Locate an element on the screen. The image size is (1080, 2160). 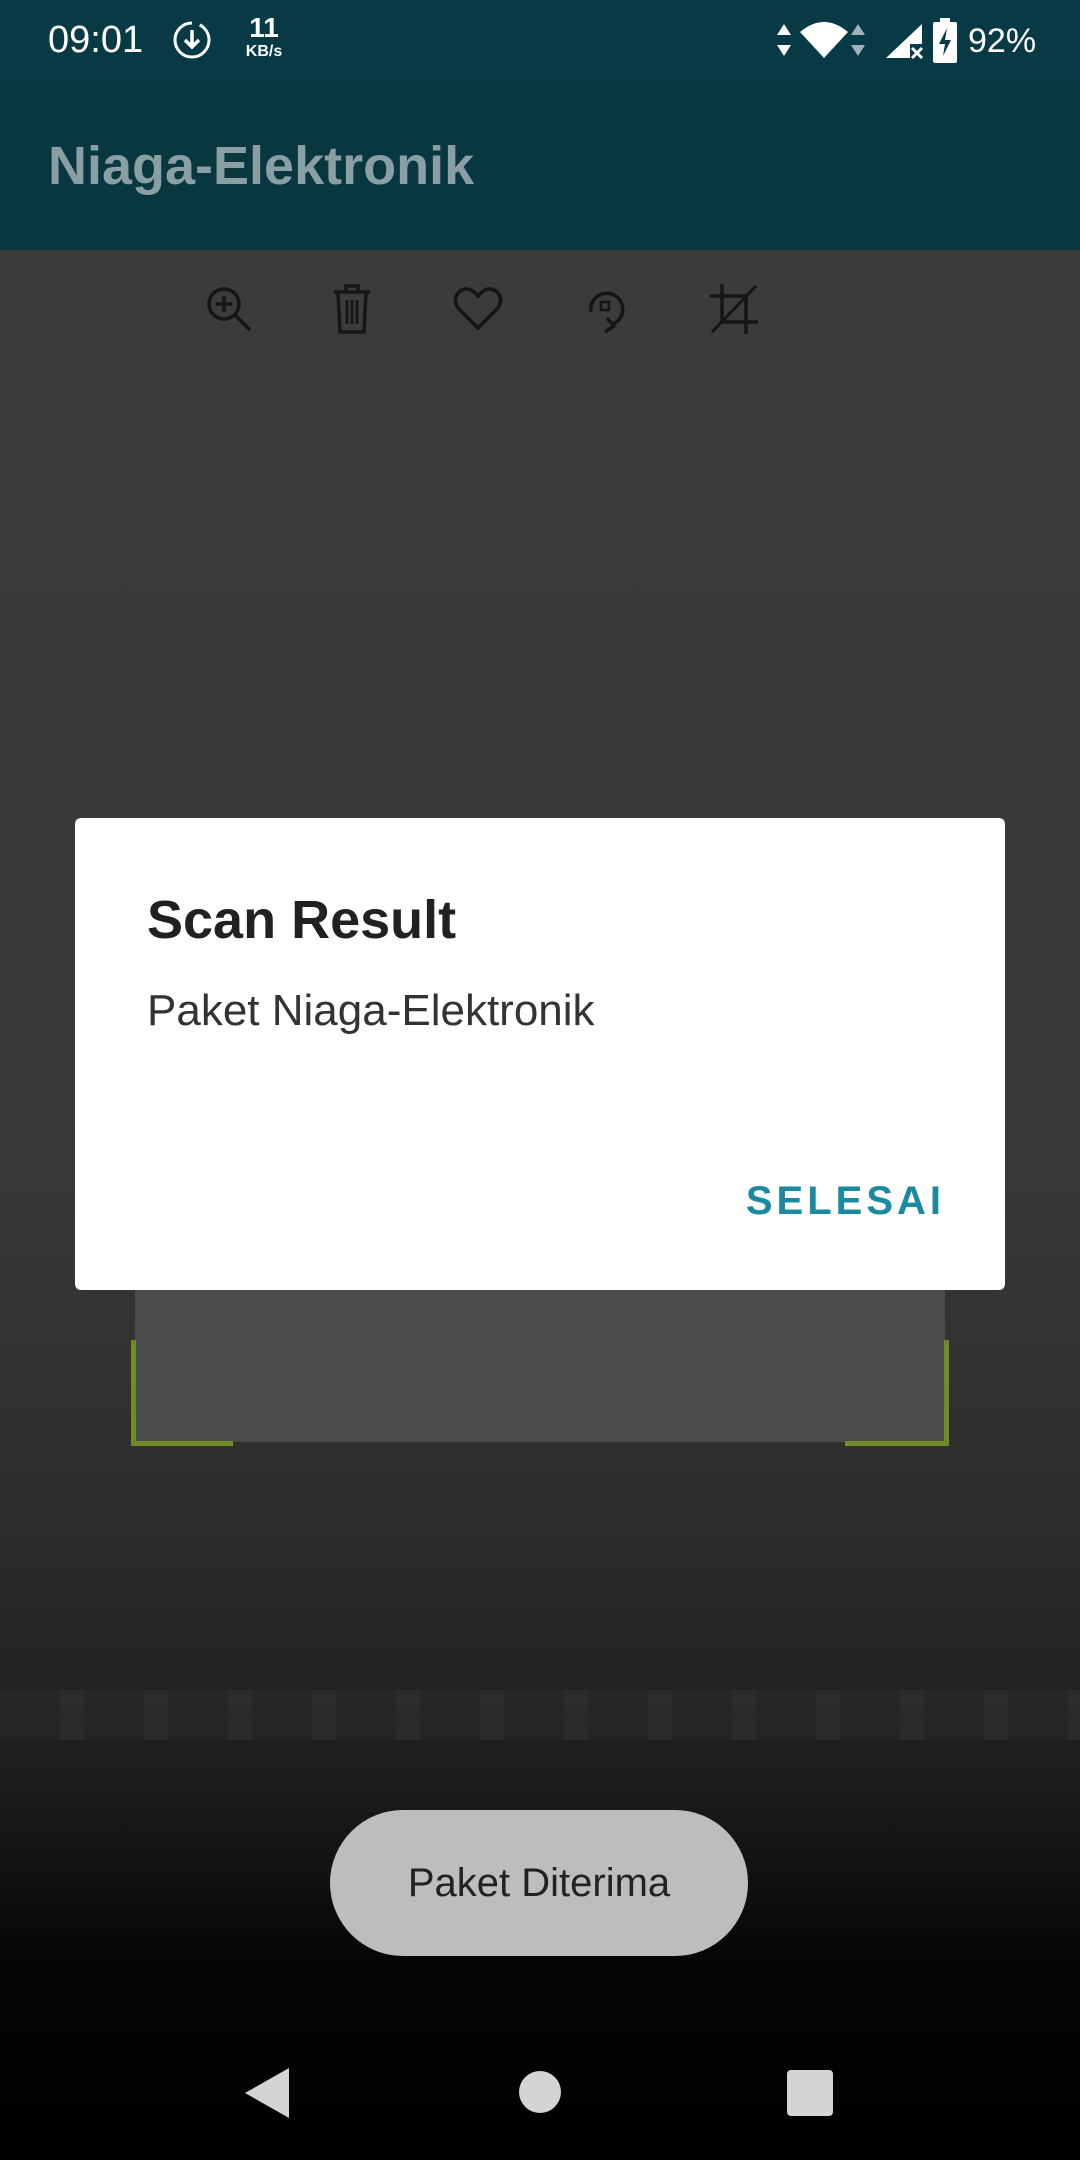
app-bar: Niaga-Elektronik is located at coordinates (540, 166).